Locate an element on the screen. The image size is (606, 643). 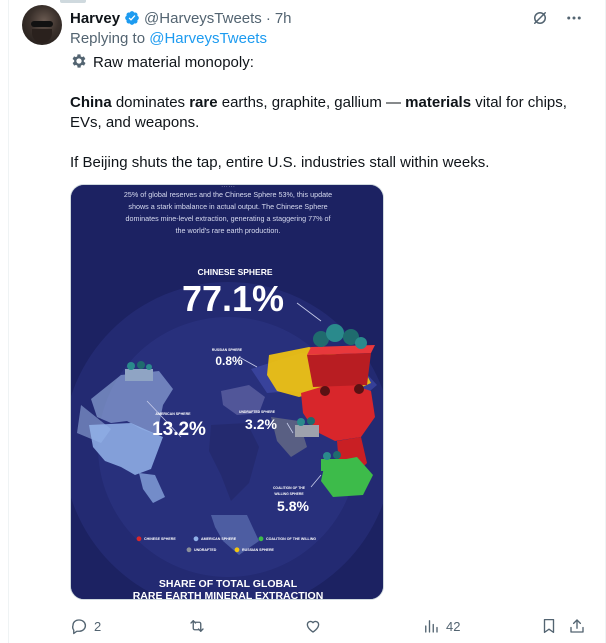
views-icon is located at coordinates (431, 626).